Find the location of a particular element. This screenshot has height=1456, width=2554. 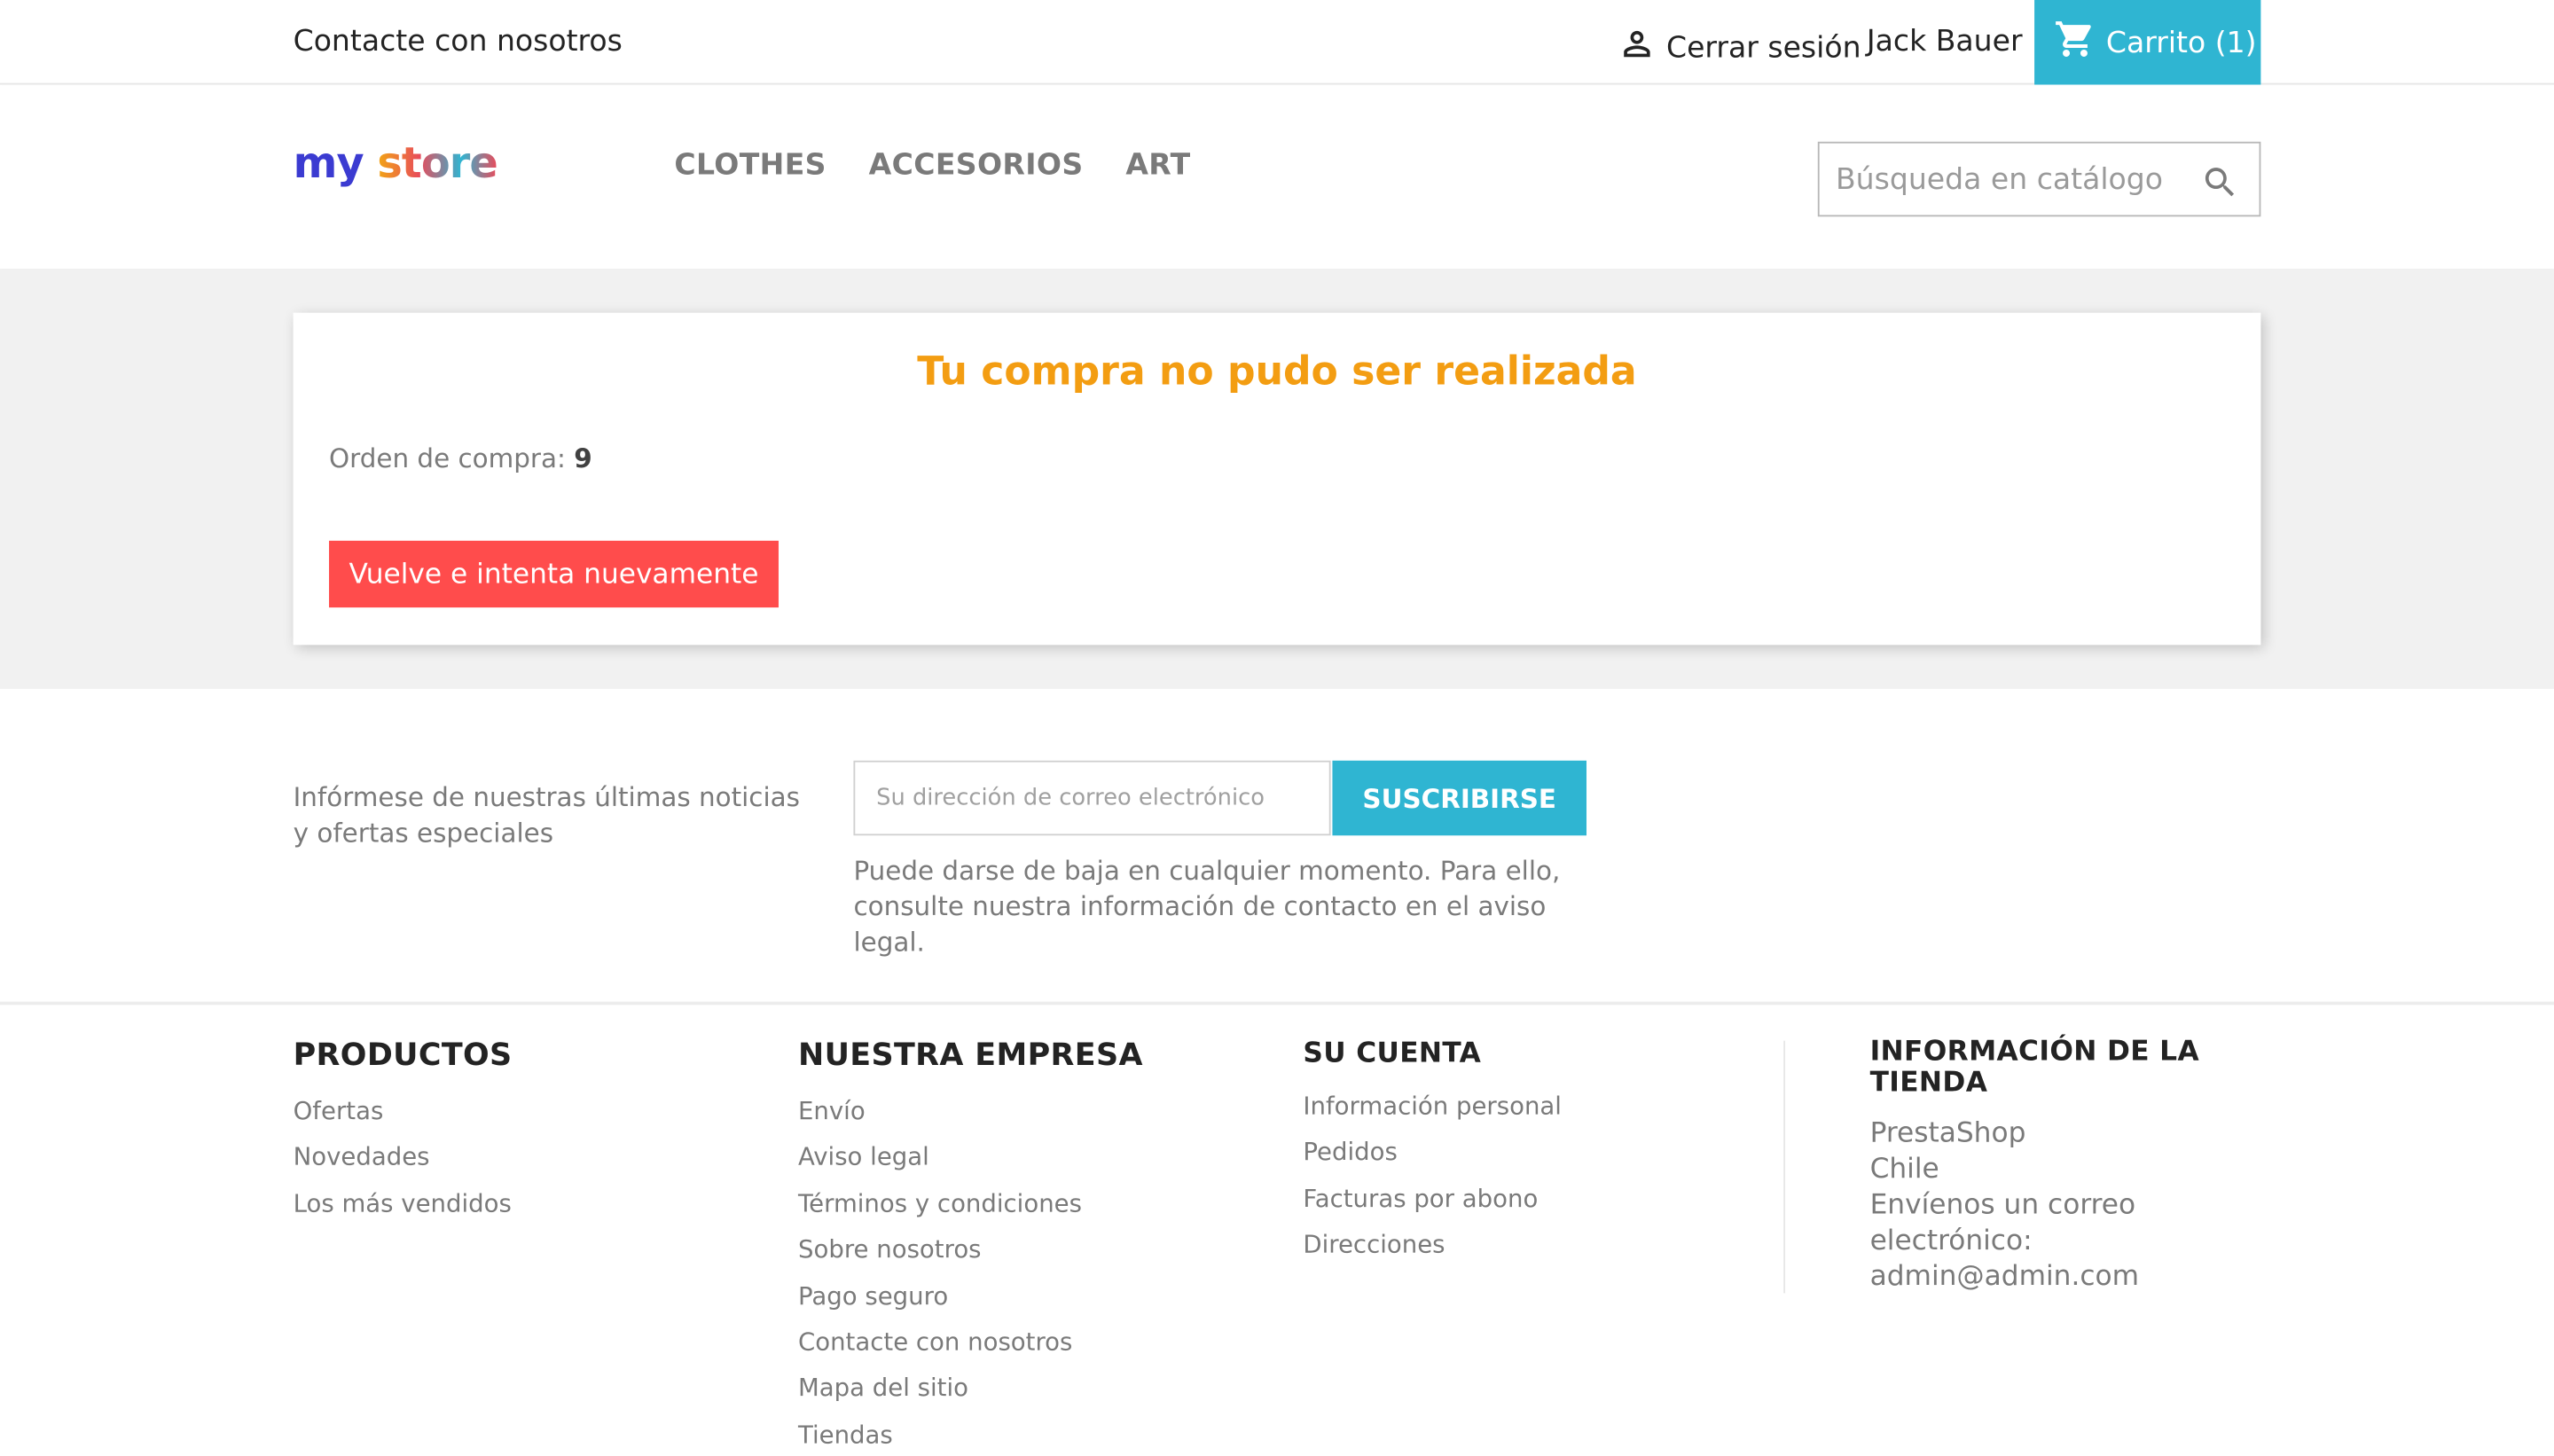

menu-item-art: ART is located at coordinates (1157, 165).